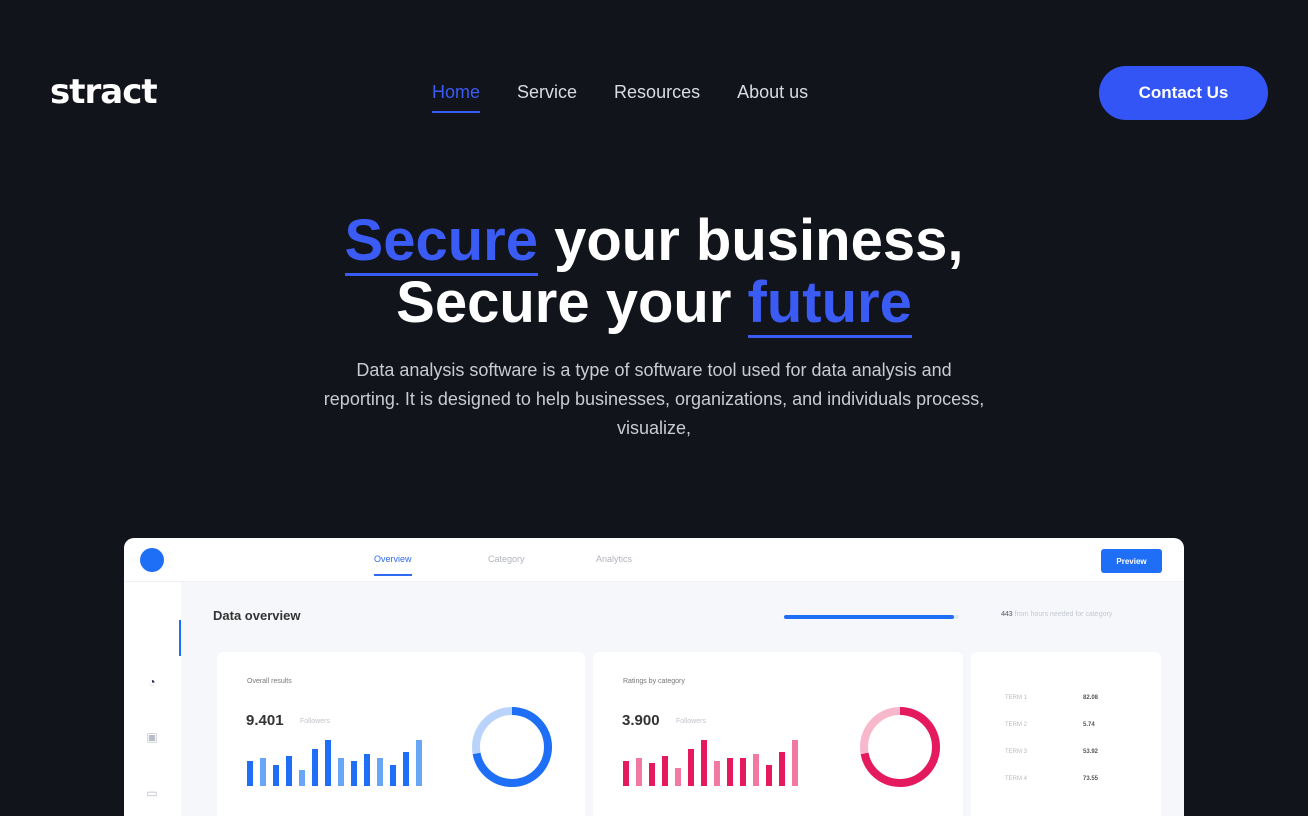  Describe the element at coordinates (269, 681) in the screenshot. I see `card-title: Overall results` at that location.